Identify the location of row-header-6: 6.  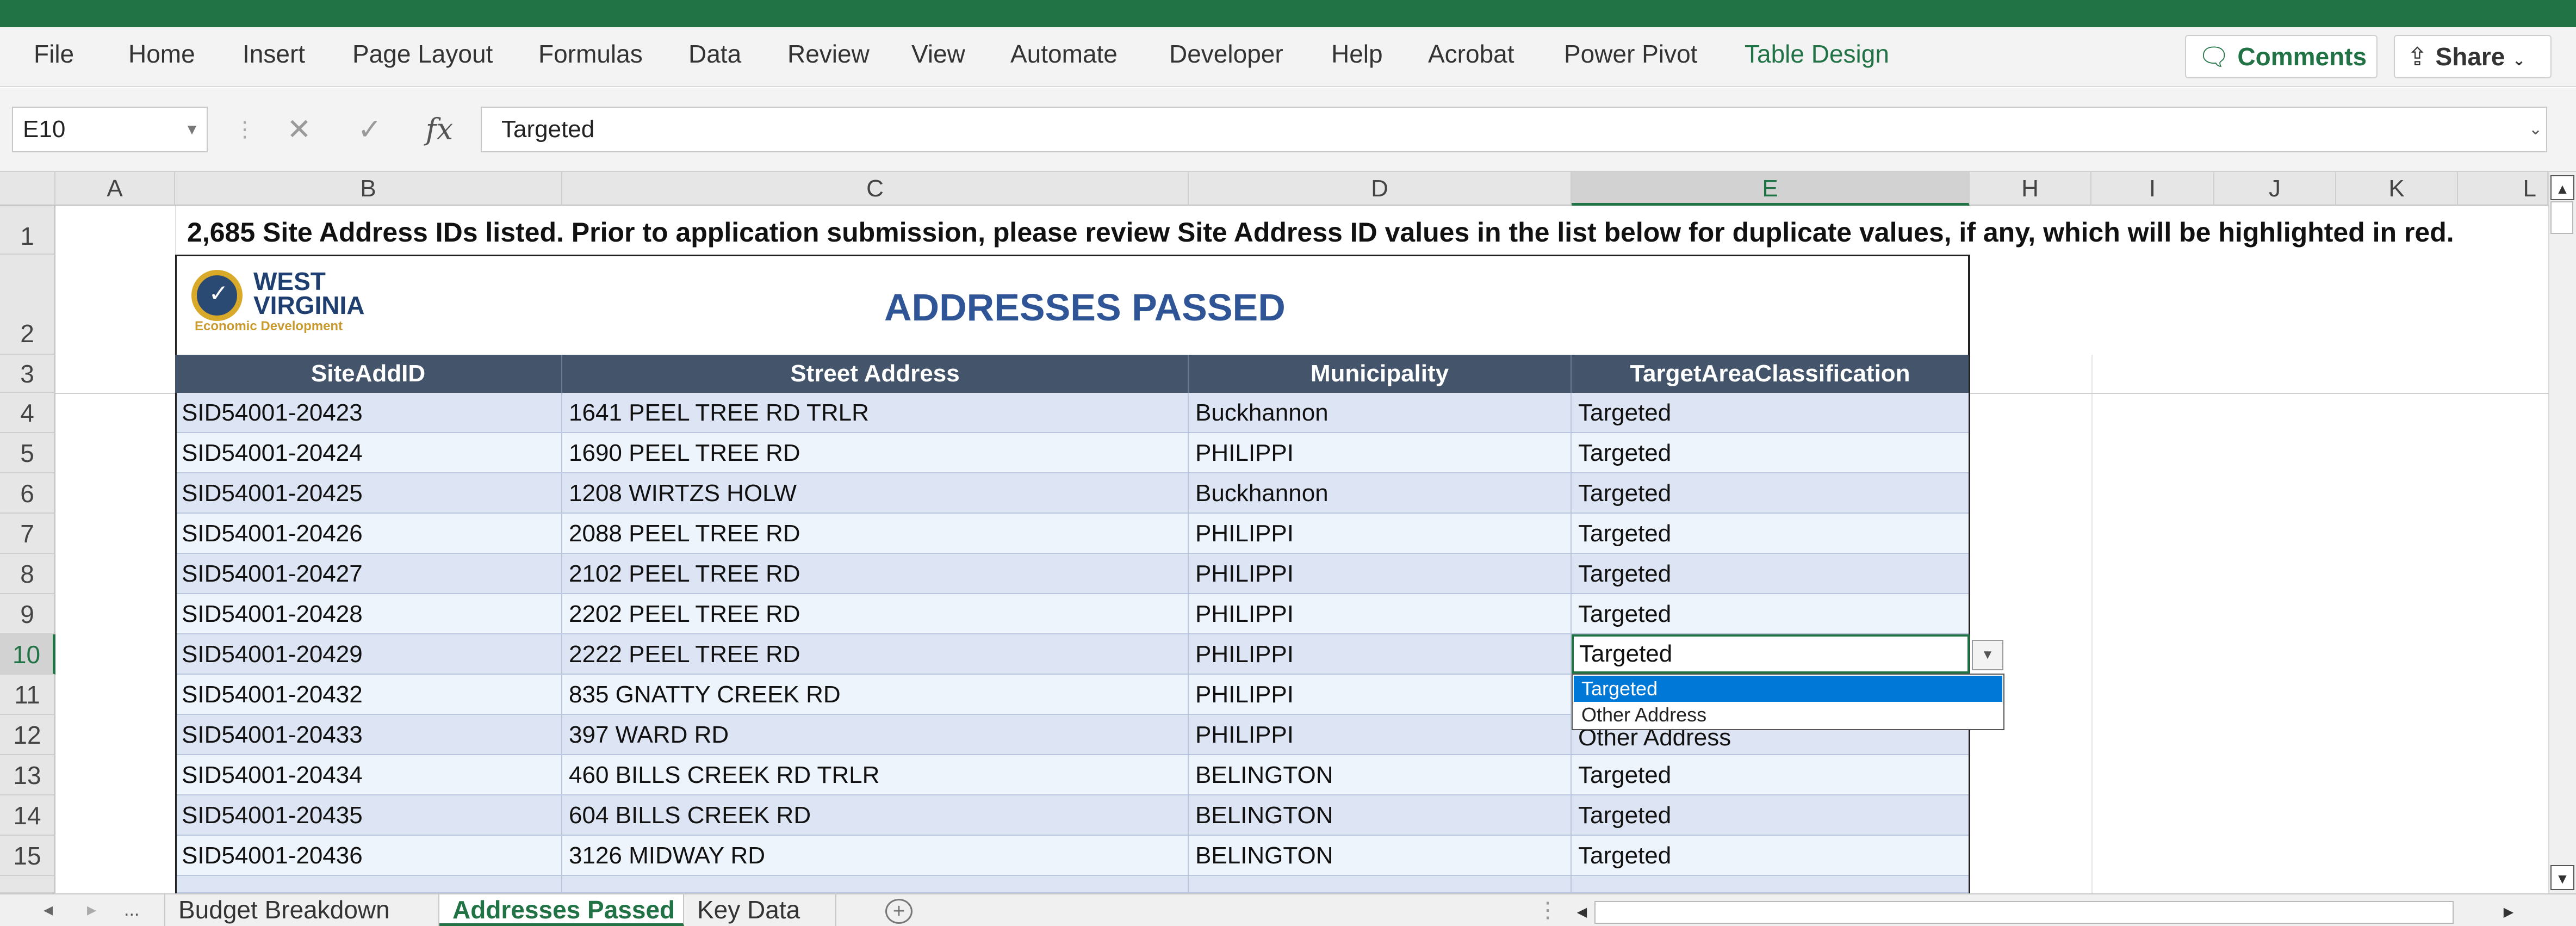
(28, 493).